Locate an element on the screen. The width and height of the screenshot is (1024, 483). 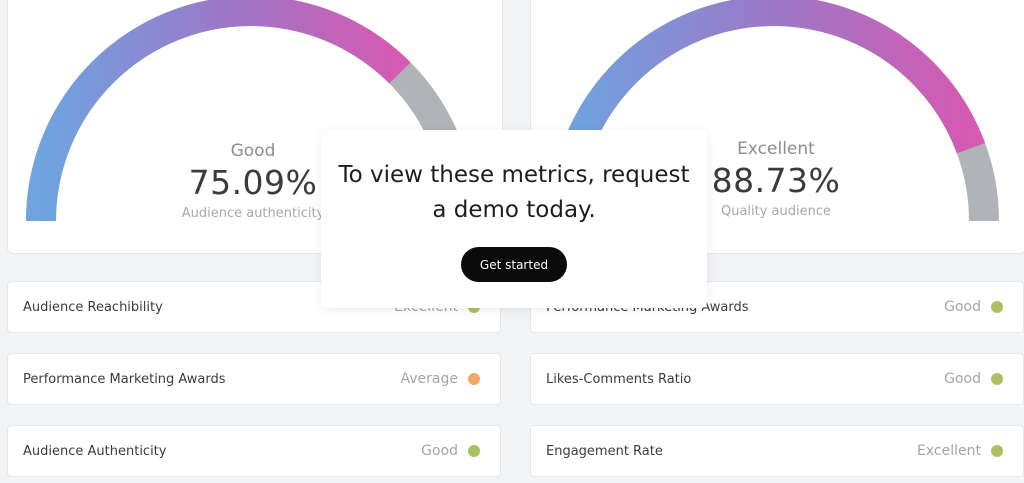
modal-message-line: a demo today. is located at coordinates (514, 210).